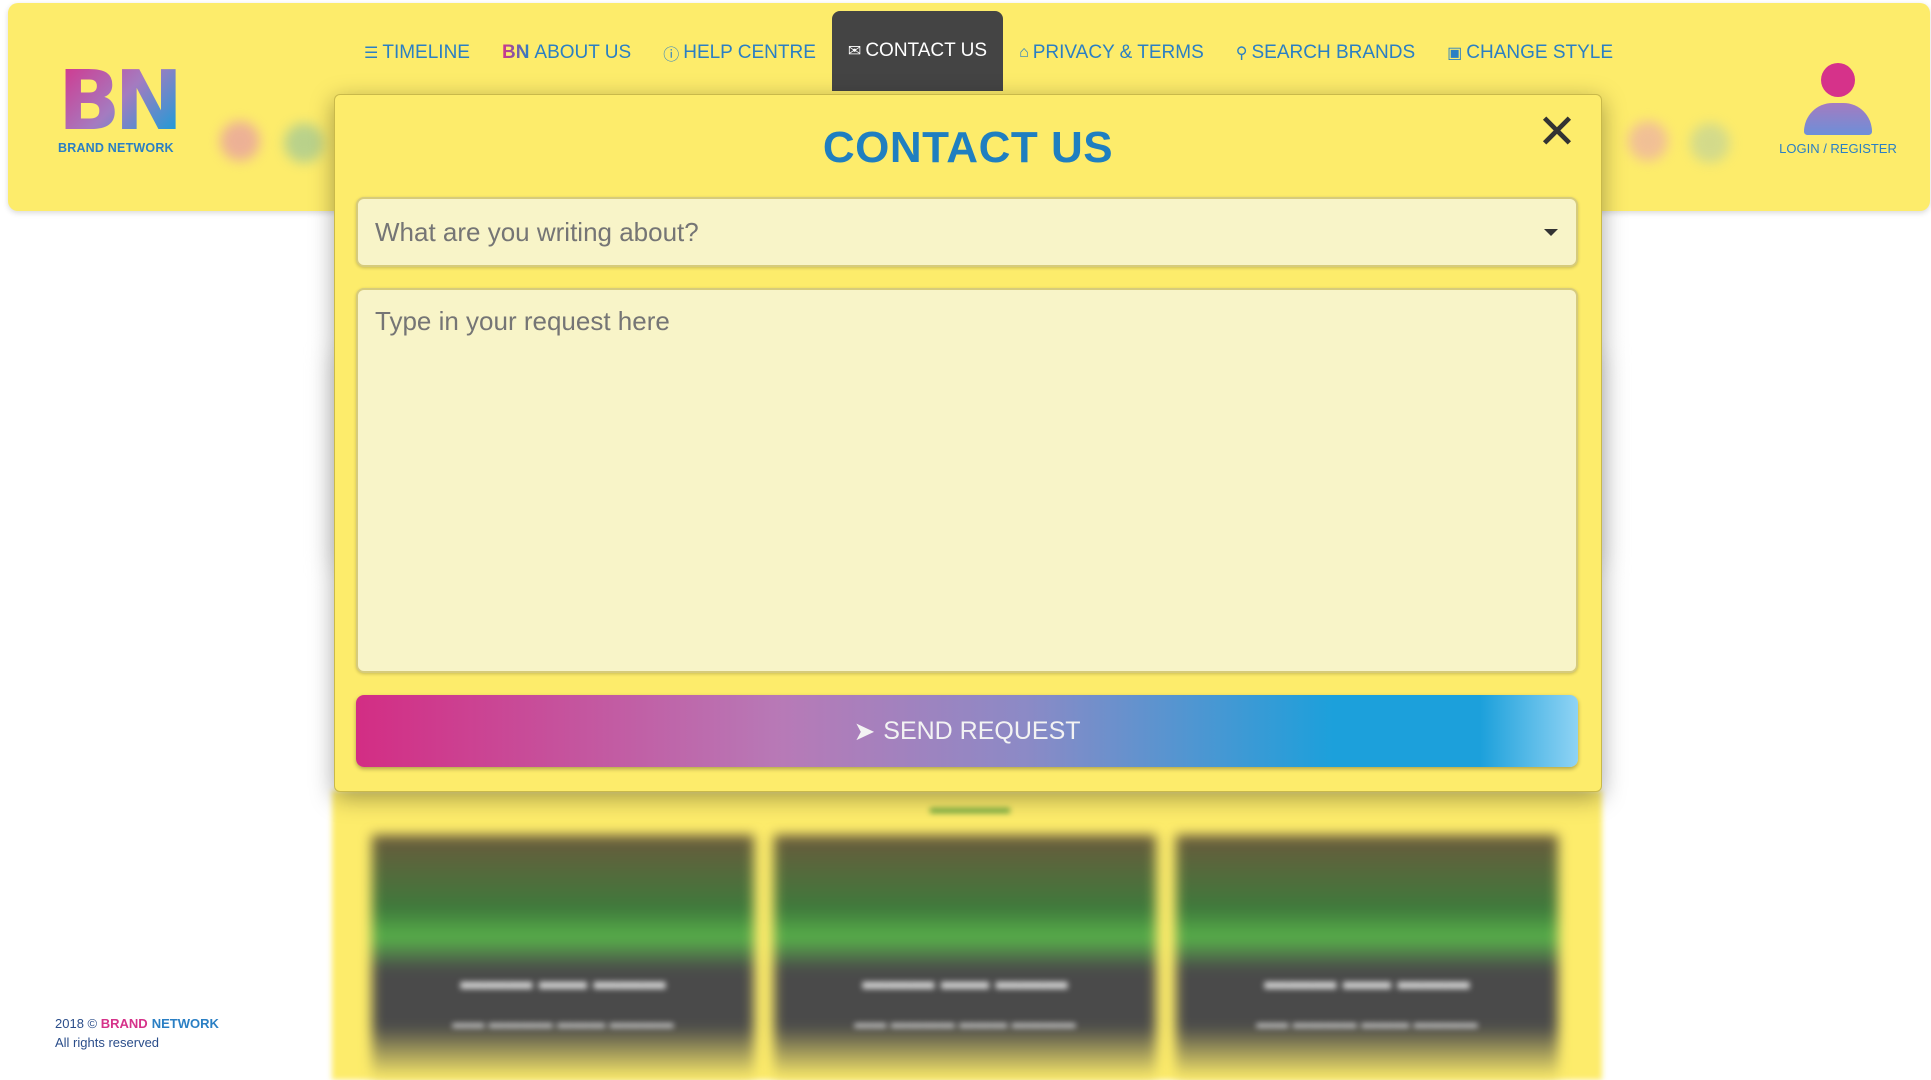 This screenshot has height=1080, width=1931. I want to click on nav-label: CHANGE STYLE, so click(1540, 52).